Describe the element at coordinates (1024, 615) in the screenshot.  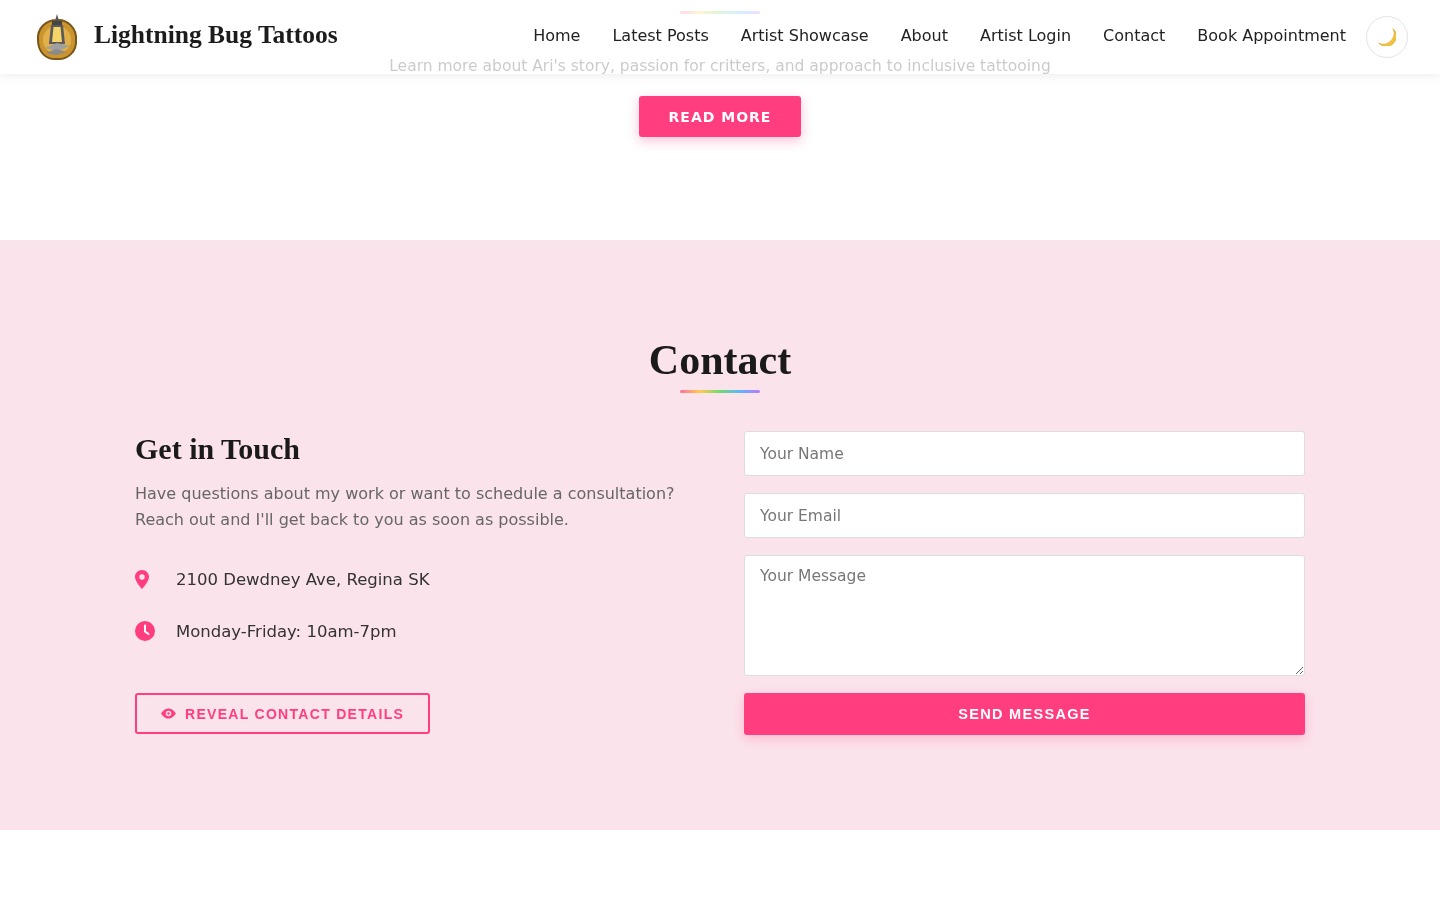
I see `message-textarea: Your Message` at that location.